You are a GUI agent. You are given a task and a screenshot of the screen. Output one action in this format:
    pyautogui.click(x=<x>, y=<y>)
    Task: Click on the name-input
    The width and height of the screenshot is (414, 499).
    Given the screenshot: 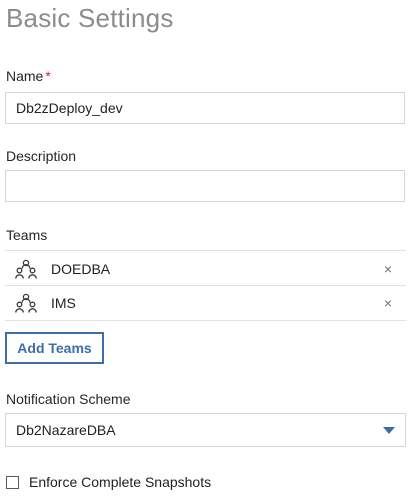 What is the action you would take?
    pyautogui.click(x=205, y=108)
    